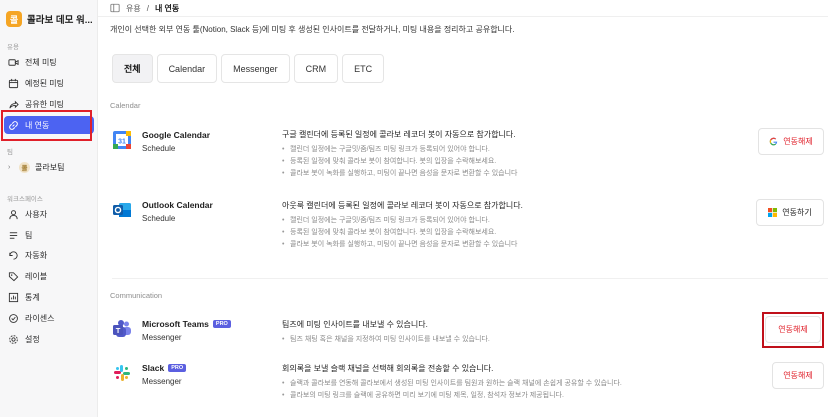 This screenshot has height=417, width=828. What do you see at coordinates (49, 235) in the screenshot?
I see `sidebar-item-teams: 팀` at bounding box center [49, 235].